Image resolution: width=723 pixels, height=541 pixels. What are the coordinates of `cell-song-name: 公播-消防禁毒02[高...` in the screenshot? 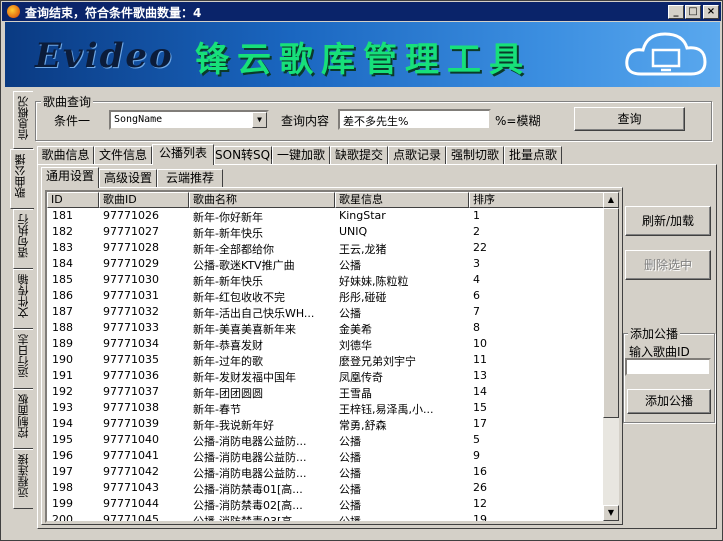 It's located at (248, 505).